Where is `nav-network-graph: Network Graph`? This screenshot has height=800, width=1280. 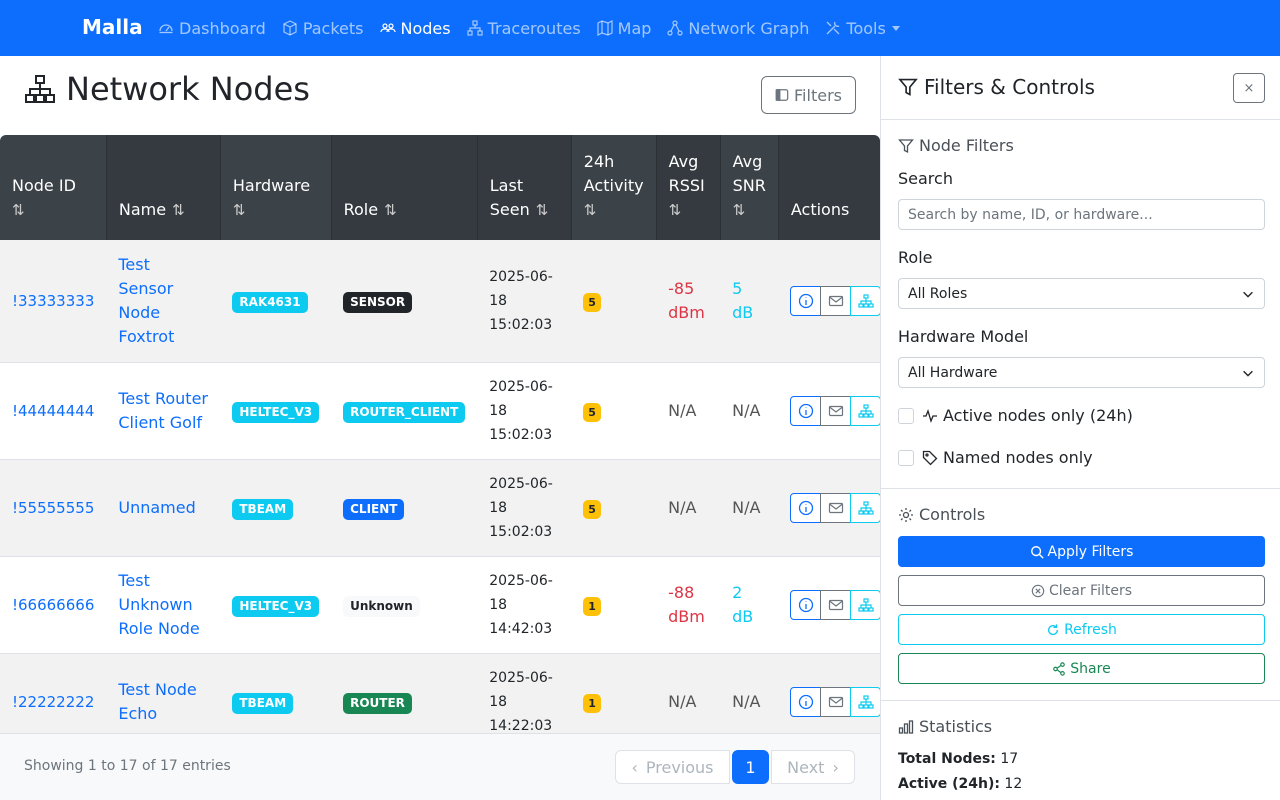 nav-network-graph: Network Graph is located at coordinates (738, 28).